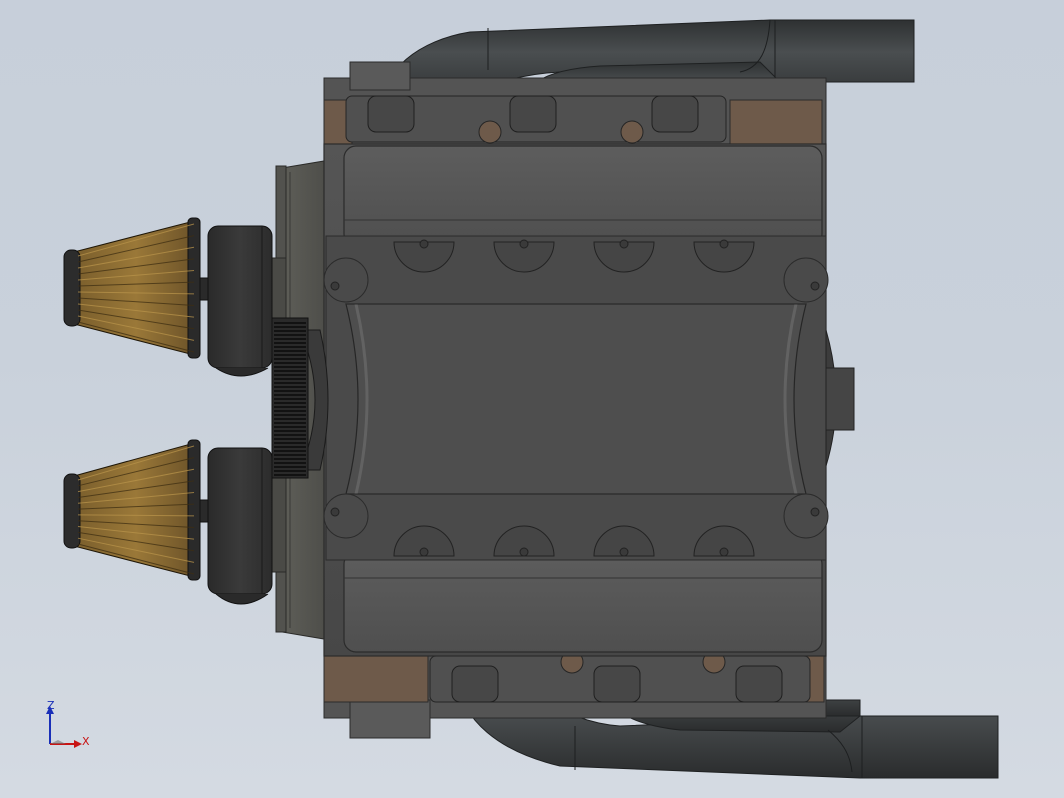 Image resolution: width=1064 pixels, height=798 pixels. What do you see at coordinates (86, 741) in the screenshot?
I see `x-axis-label: X` at bounding box center [86, 741].